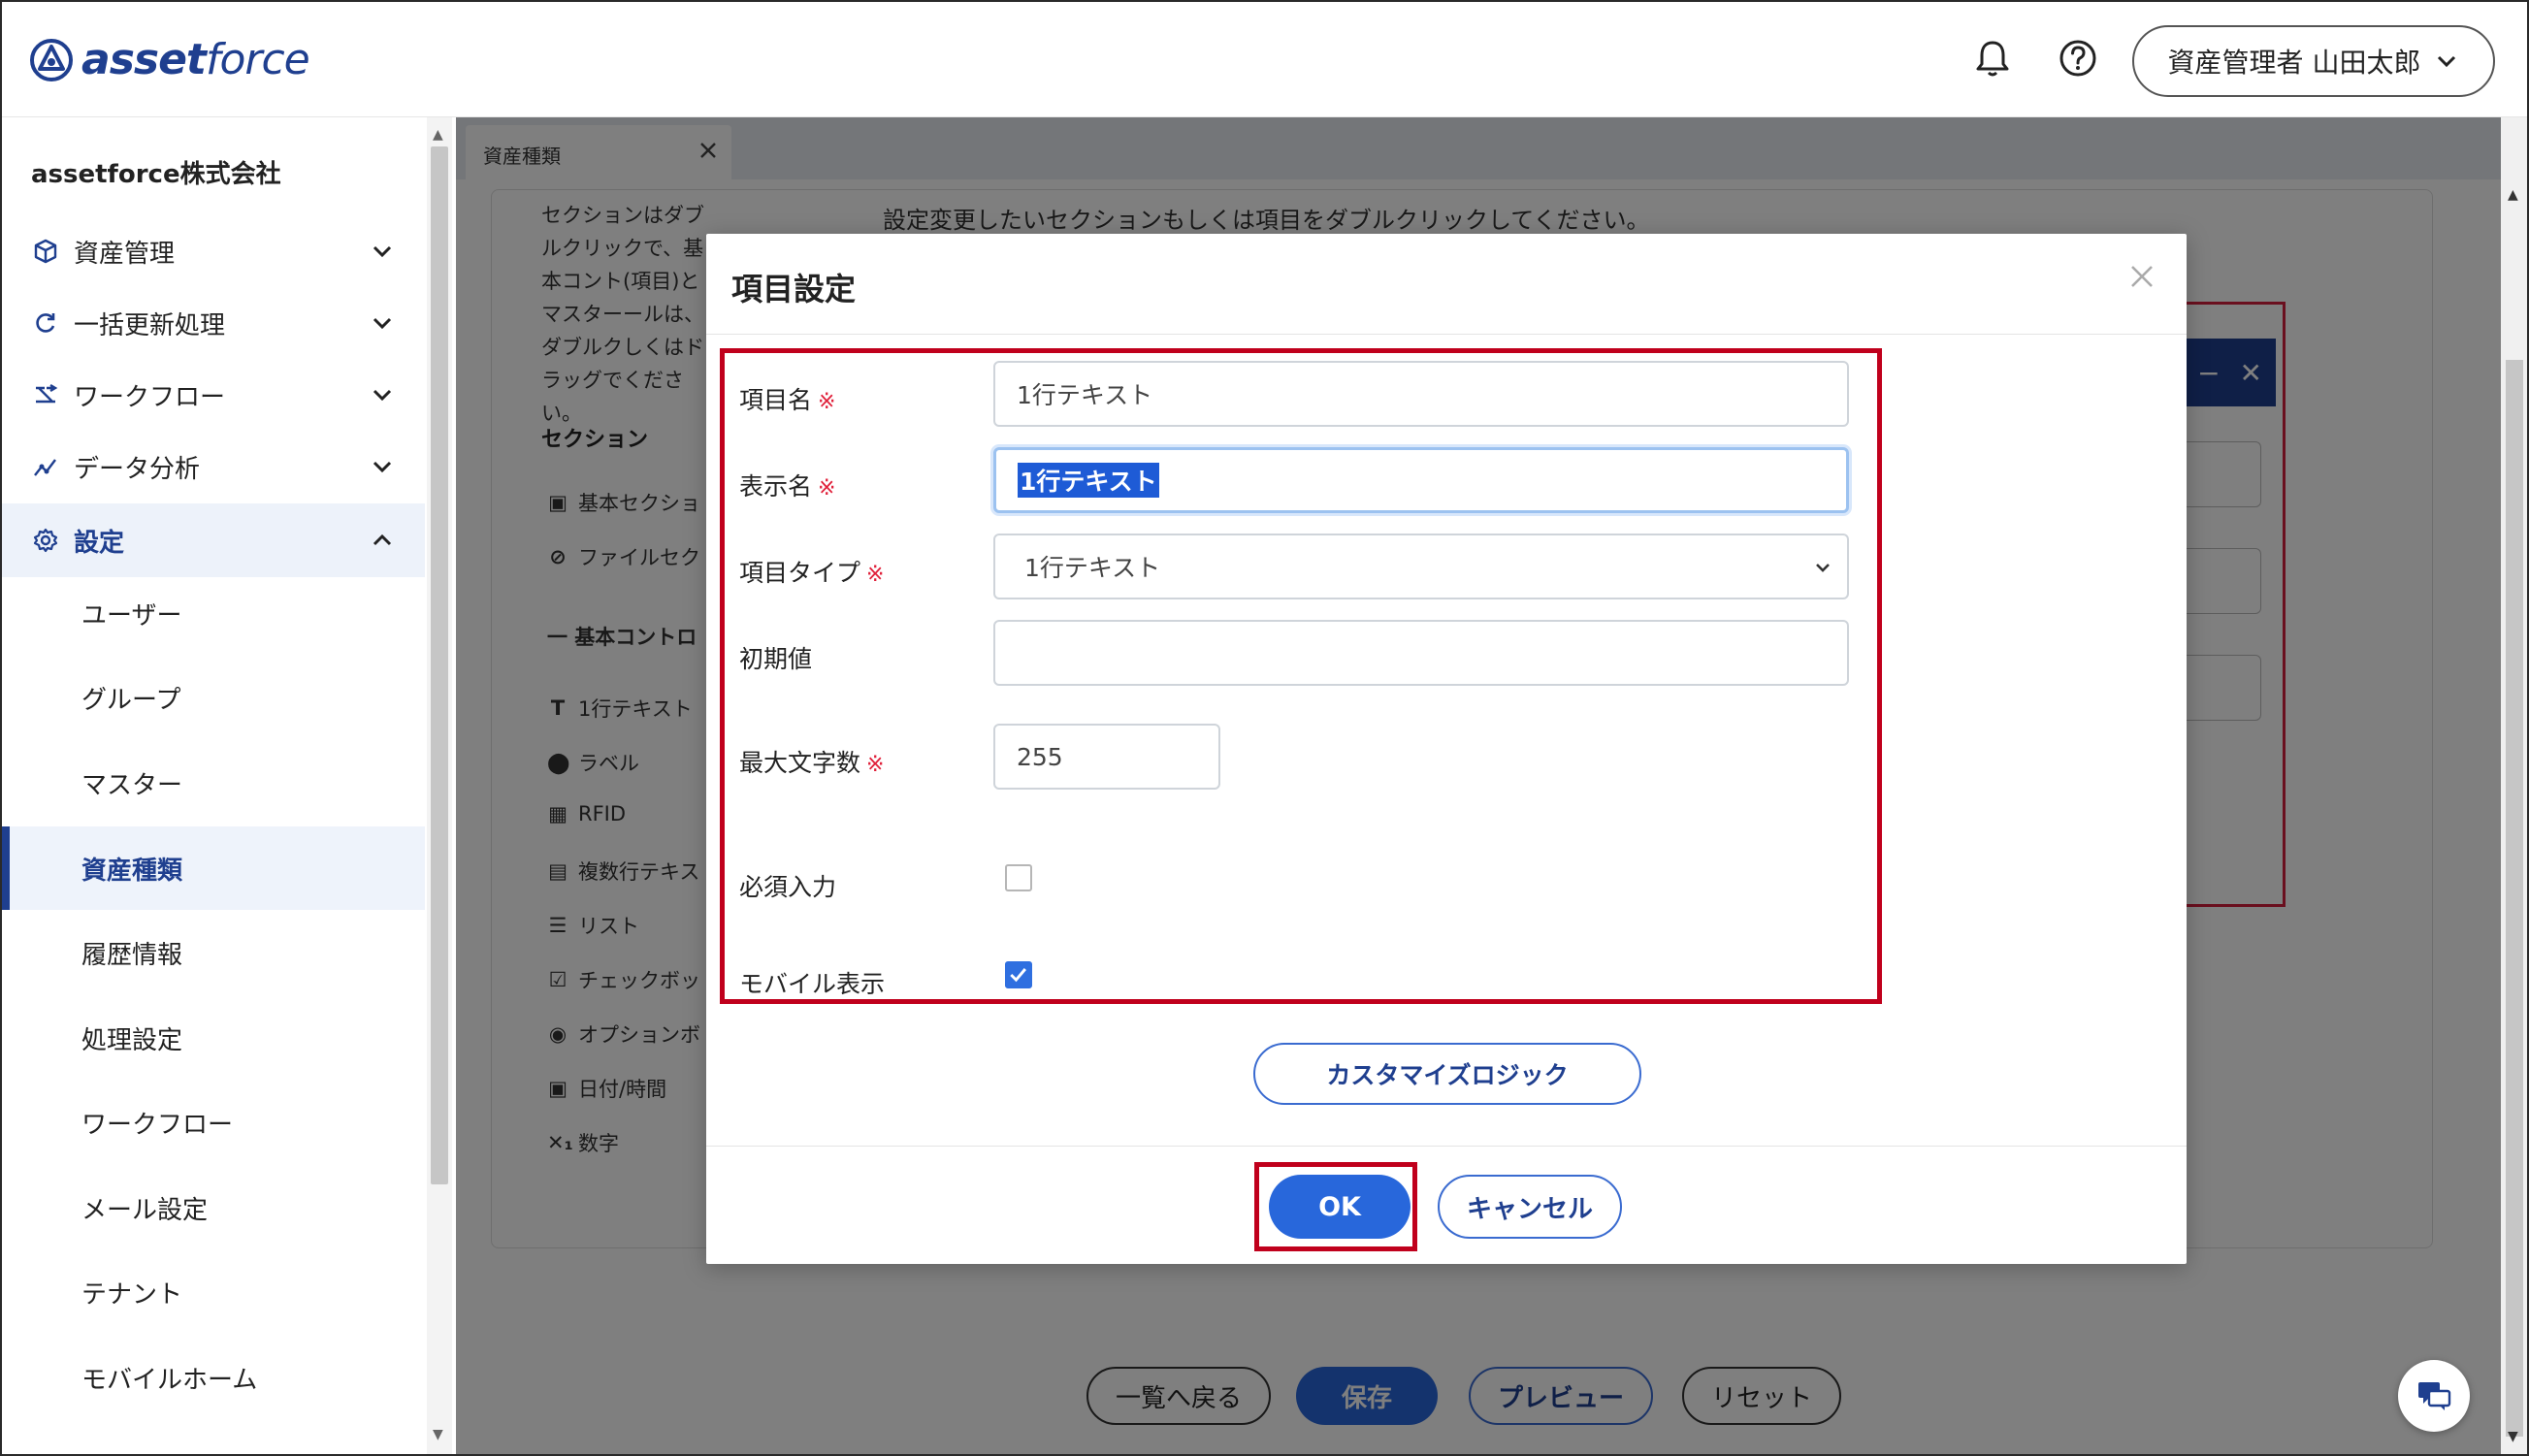  I want to click on sidebar-sub-mobile-home: モバイルホーム, so click(213, 1377).